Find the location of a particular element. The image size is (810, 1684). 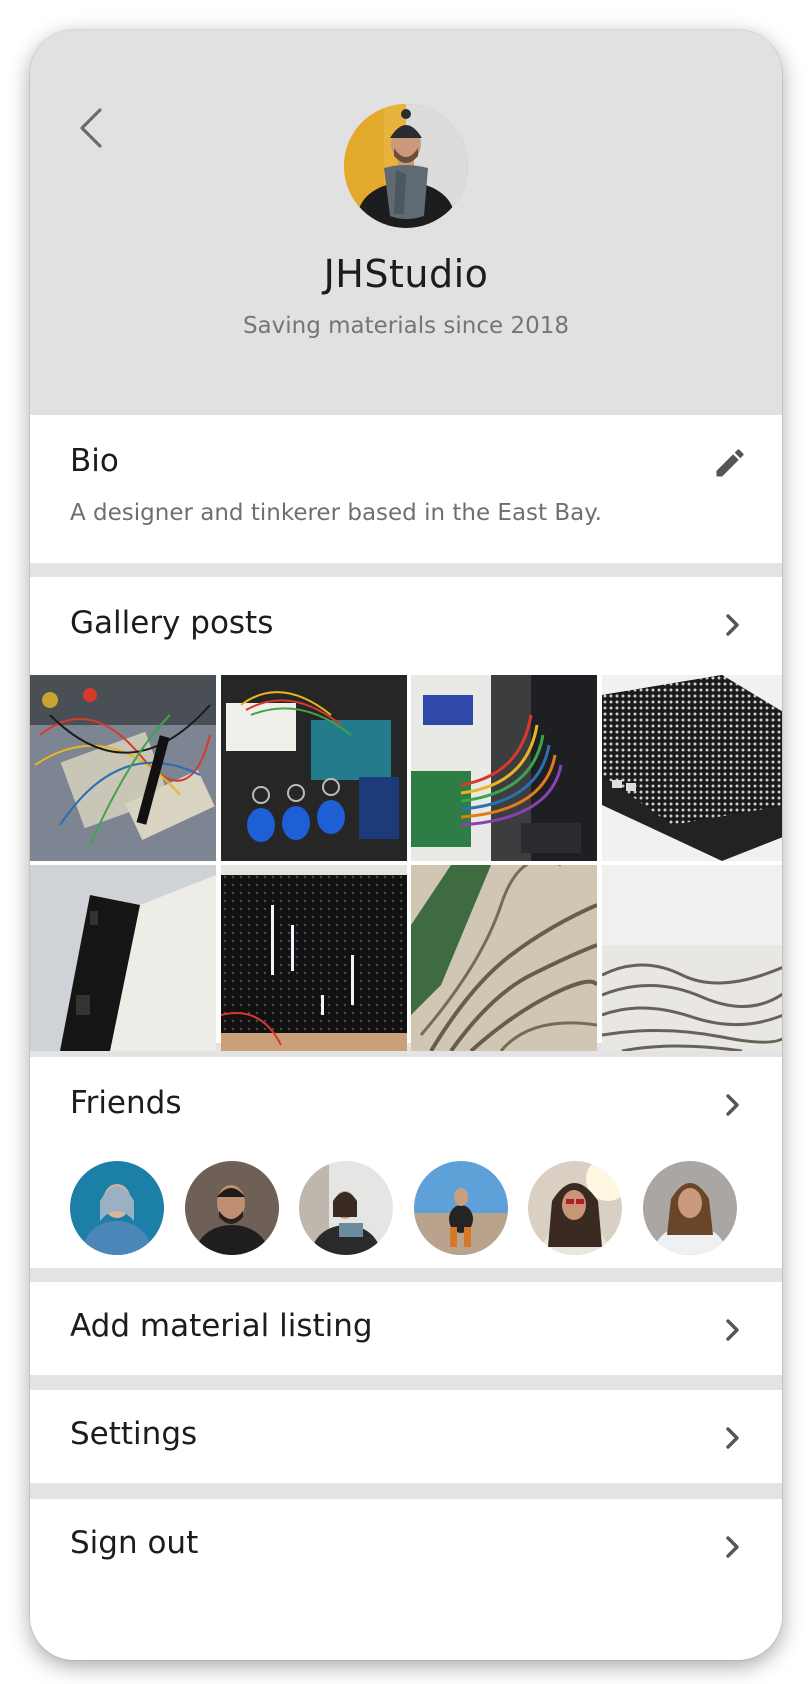

friends-section: Friends is located at coordinates (406, 1162).